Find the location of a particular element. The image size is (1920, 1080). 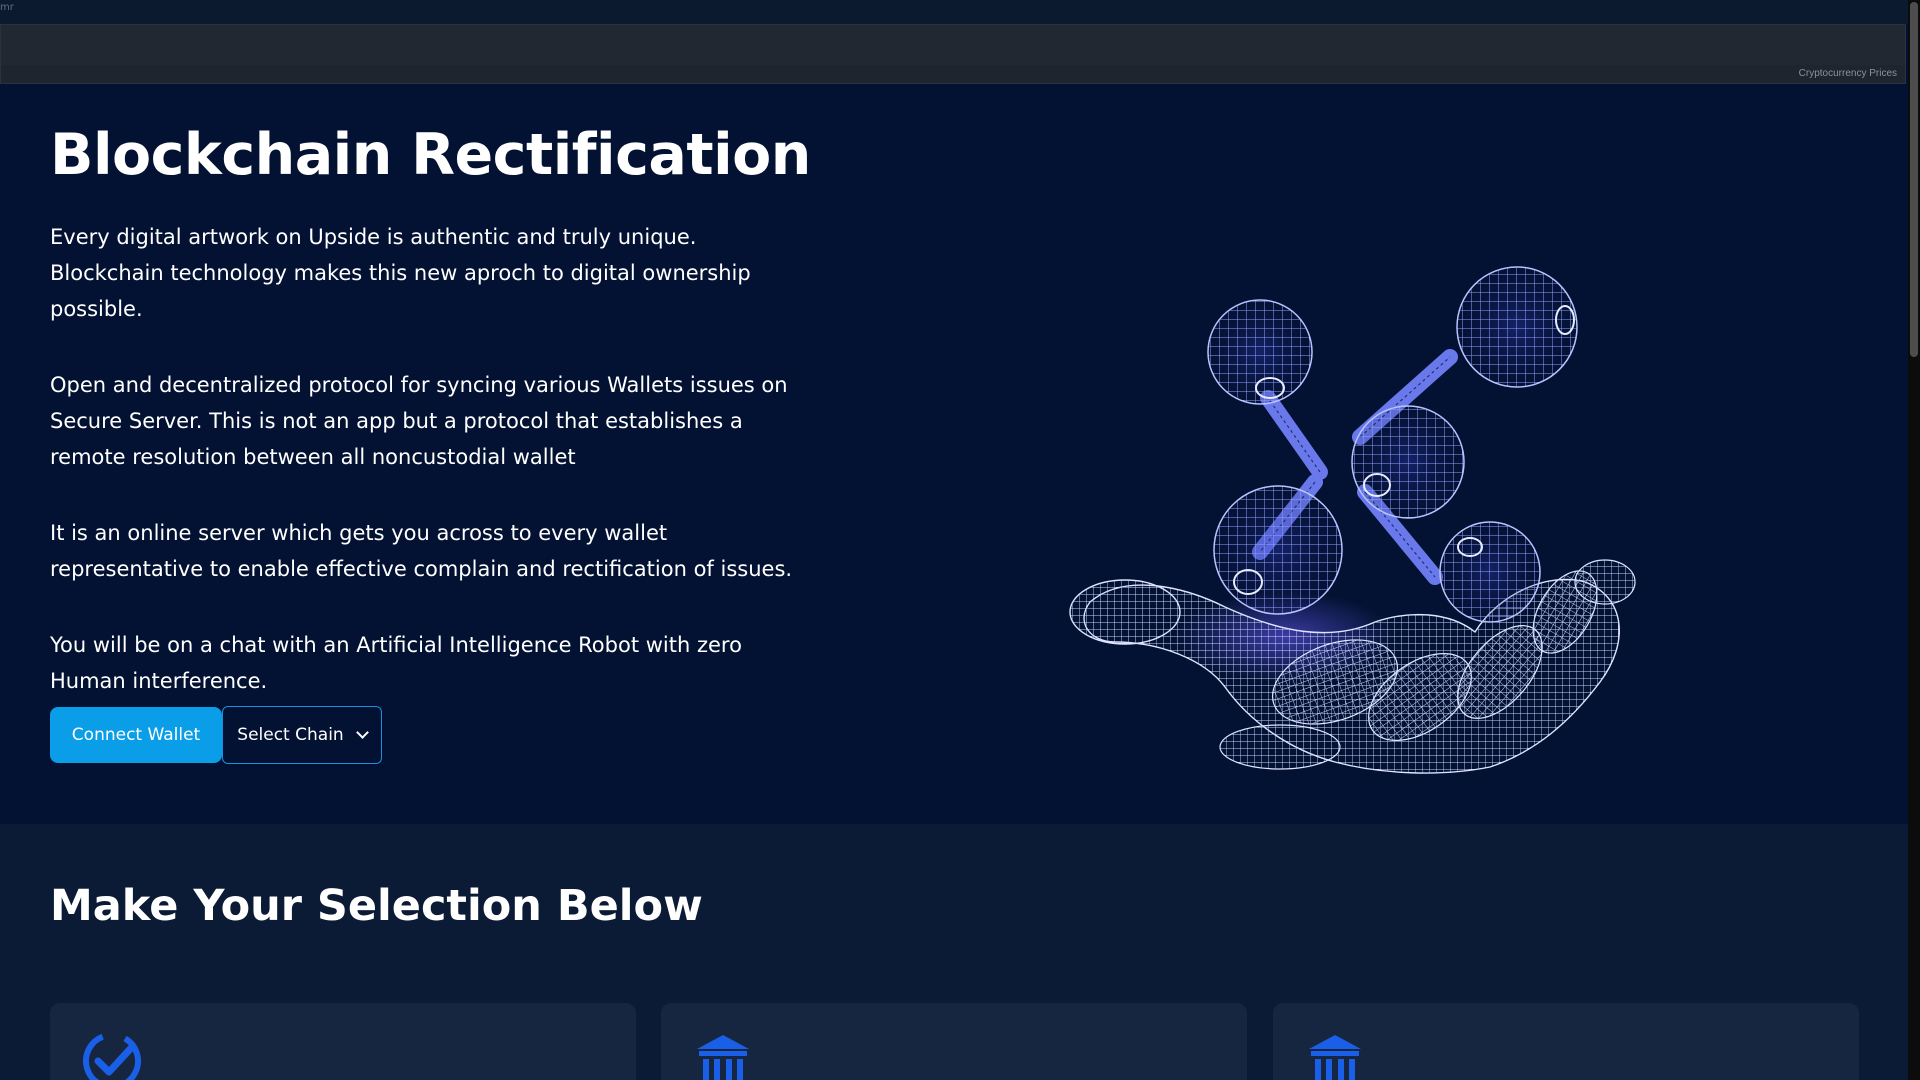

ticker-track is located at coordinates (953, 45).